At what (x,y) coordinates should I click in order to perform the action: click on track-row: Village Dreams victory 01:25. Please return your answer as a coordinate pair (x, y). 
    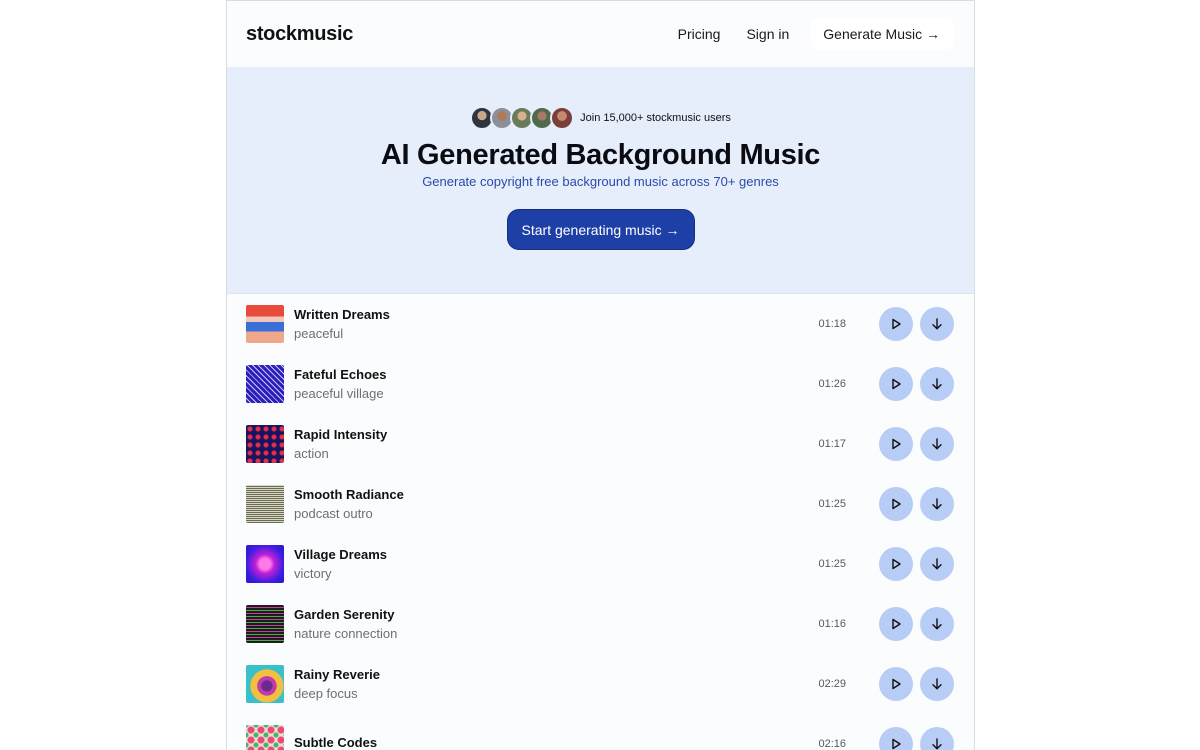
    Looking at the image, I should click on (600, 564).